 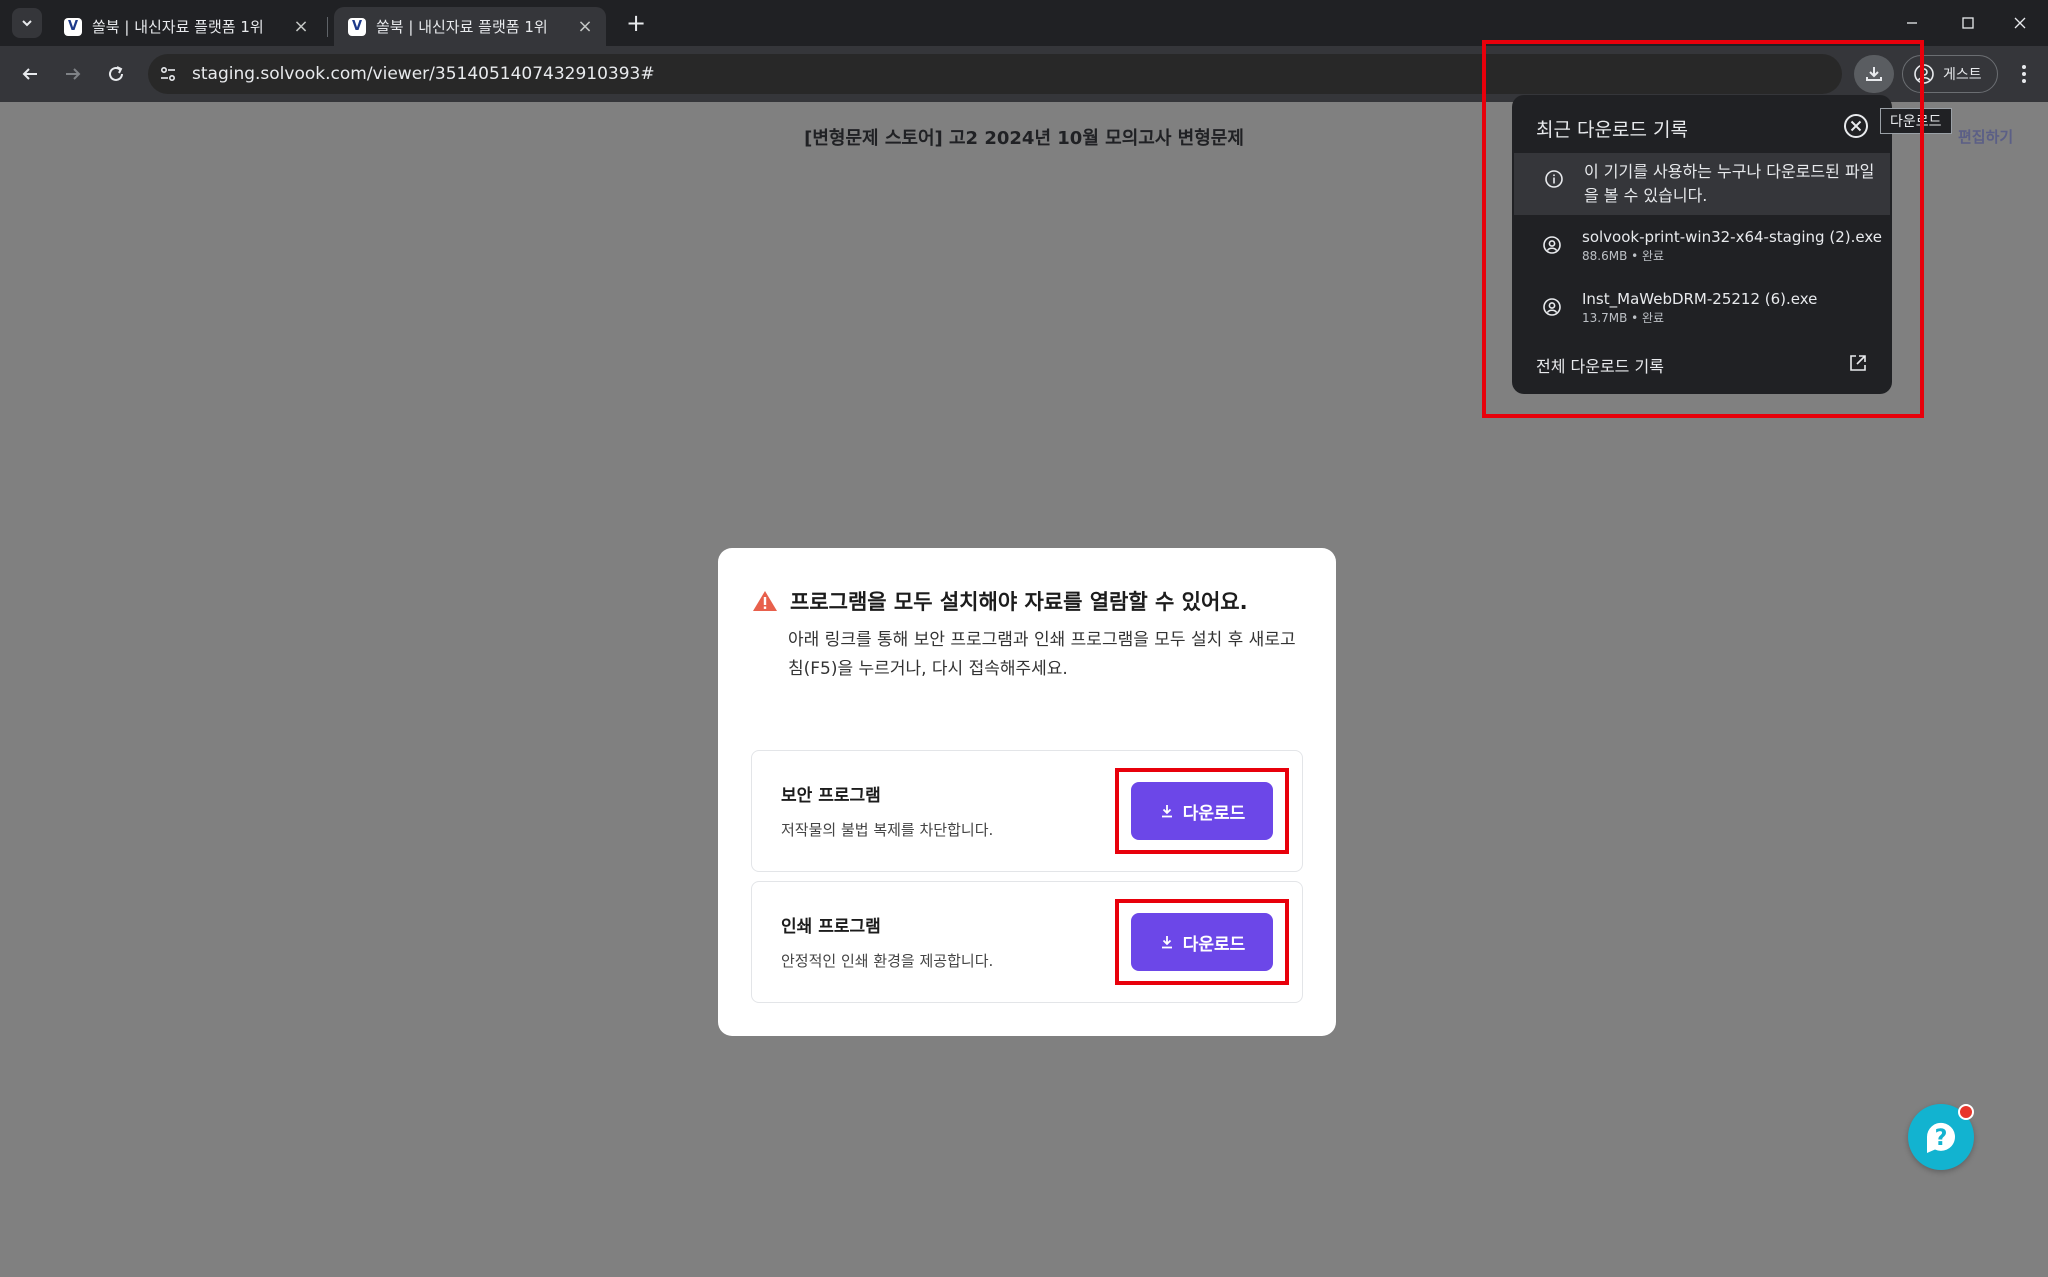 I want to click on chevron-down-icon, so click(x=27, y=23).